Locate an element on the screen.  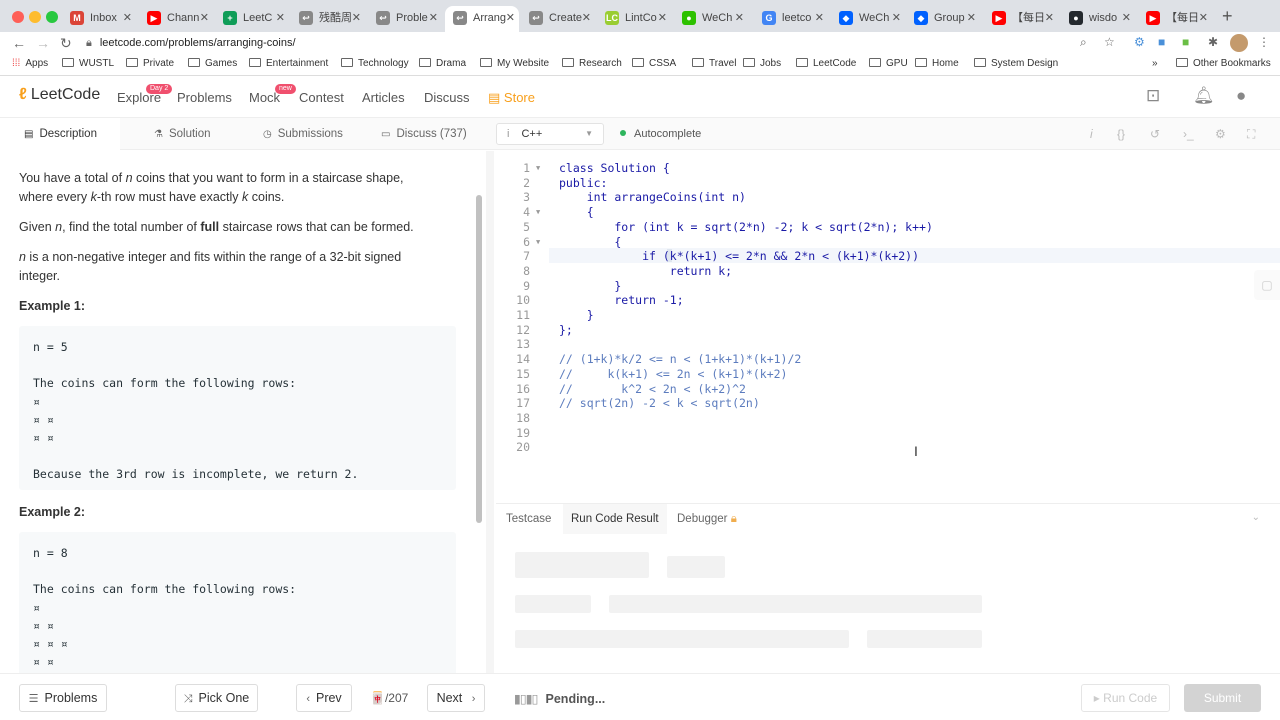
reset-tool-icon: ↺ is located at coordinates (1155, 134).